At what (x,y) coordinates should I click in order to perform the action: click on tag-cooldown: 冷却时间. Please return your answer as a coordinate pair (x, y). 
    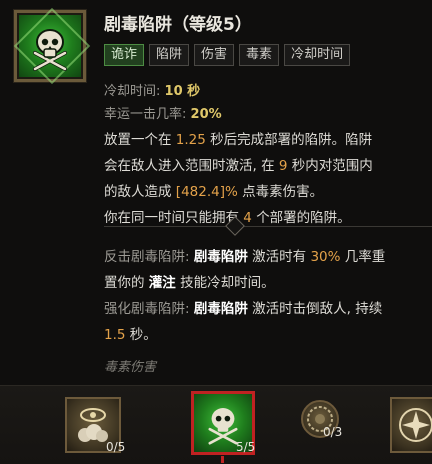
    Looking at the image, I should click on (317, 55).